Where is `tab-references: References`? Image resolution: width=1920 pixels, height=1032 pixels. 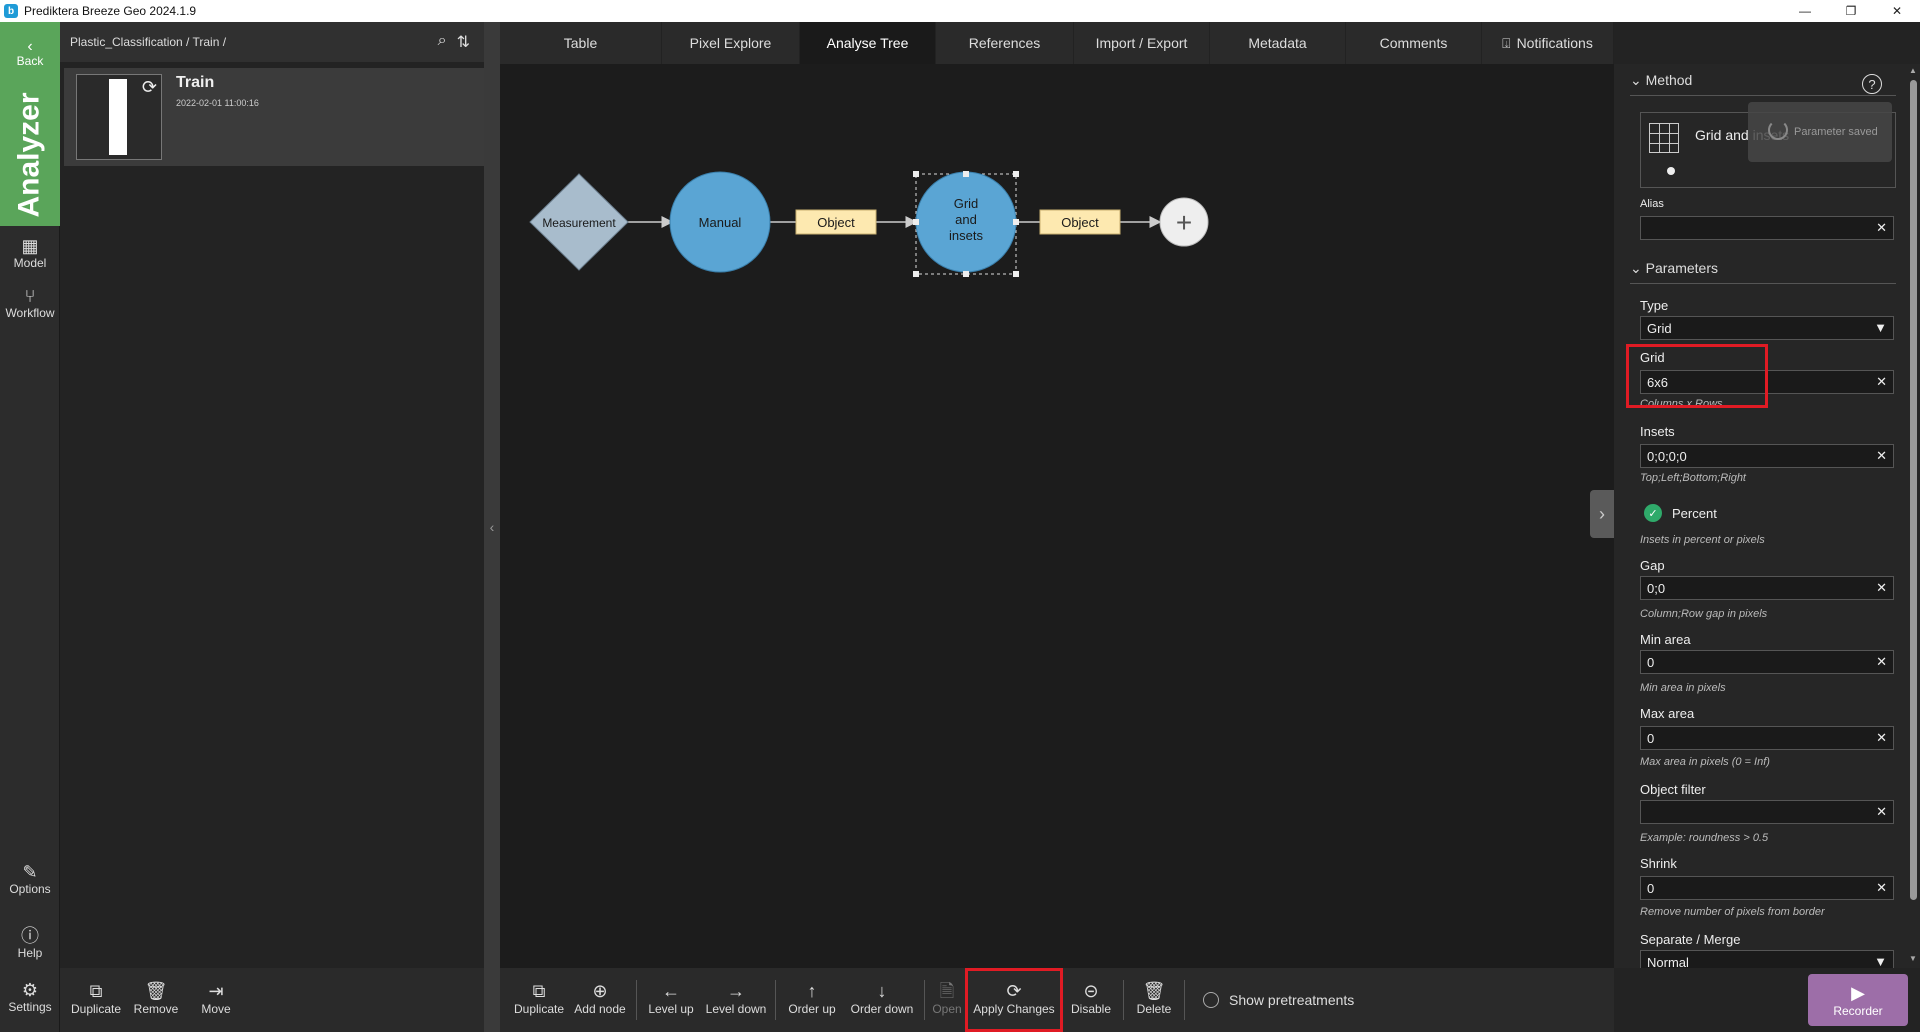
tab-references: References is located at coordinates (1005, 43).